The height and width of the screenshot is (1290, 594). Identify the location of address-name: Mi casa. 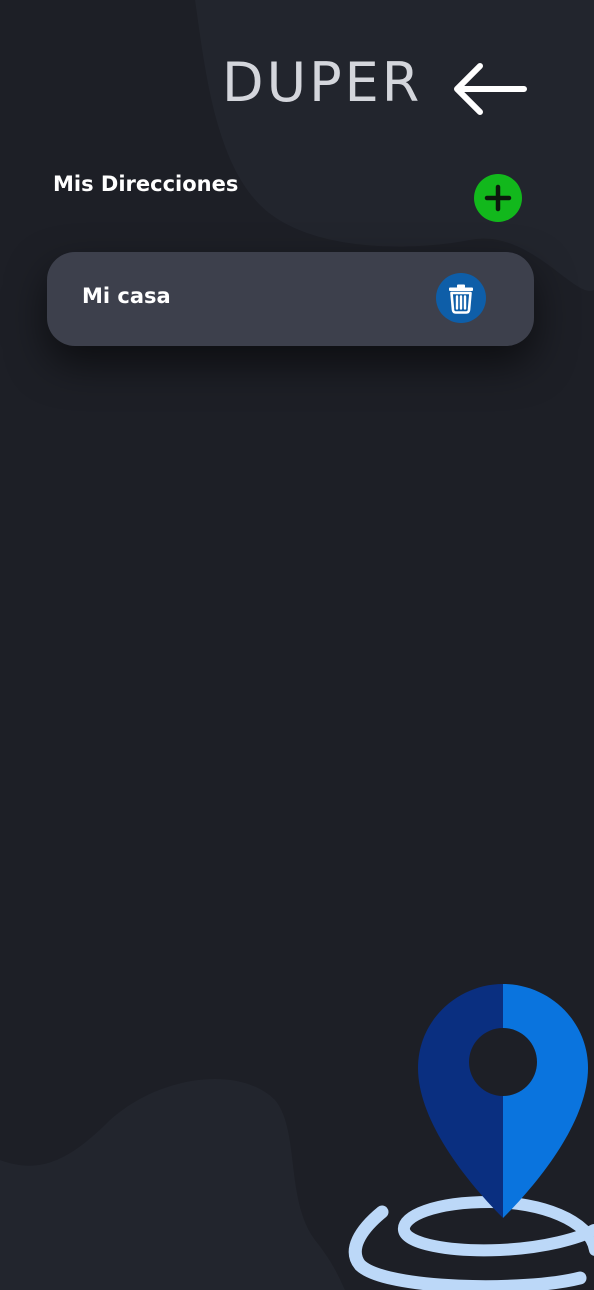
(126, 296).